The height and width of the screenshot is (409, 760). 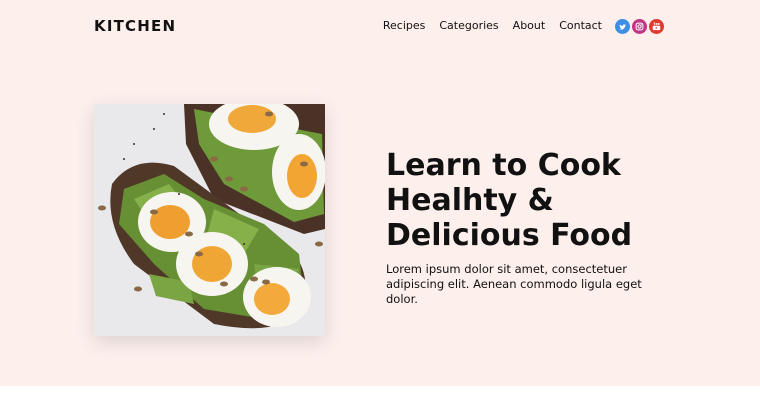 What do you see at coordinates (509, 200) in the screenshot?
I see `hero-headline: Learn to Cook Healhty & Delicious Food` at bounding box center [509, 200].